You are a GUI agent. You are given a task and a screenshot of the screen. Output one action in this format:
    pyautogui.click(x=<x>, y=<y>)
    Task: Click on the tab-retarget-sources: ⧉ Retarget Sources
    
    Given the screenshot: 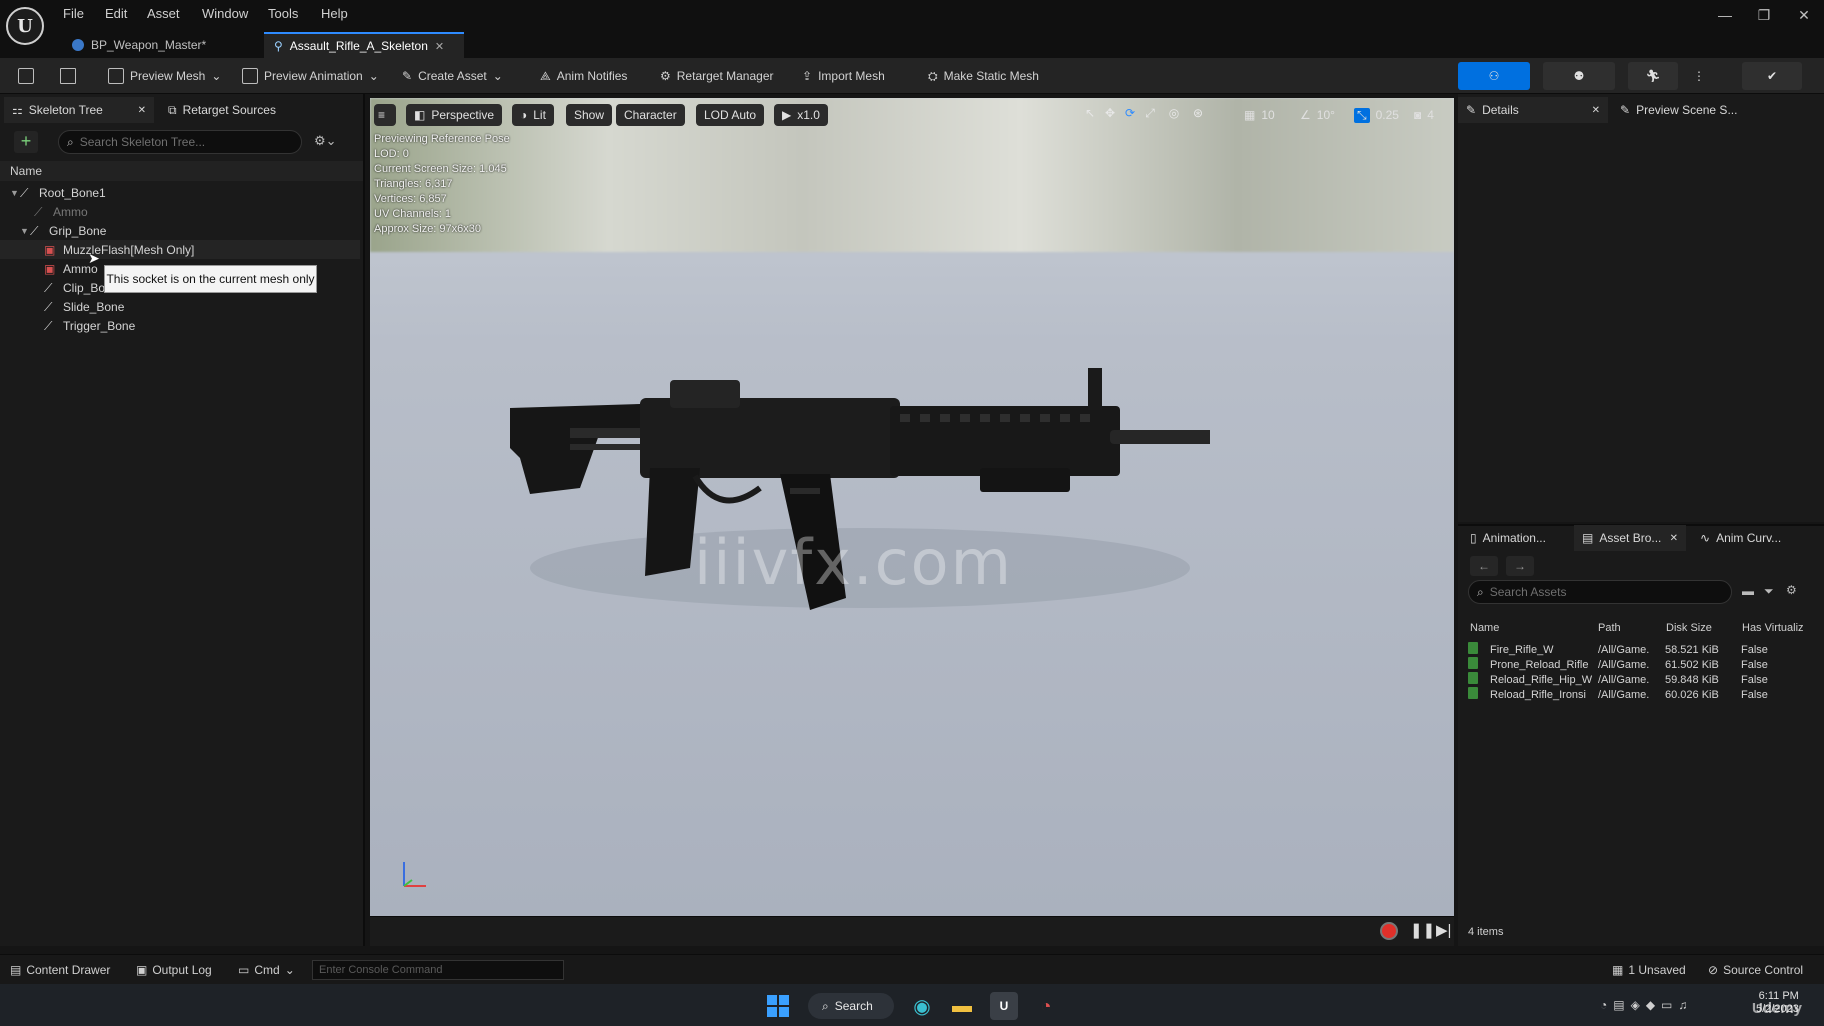 What is the action you would take?
    pyautogui.click(x=235, y=110)
    